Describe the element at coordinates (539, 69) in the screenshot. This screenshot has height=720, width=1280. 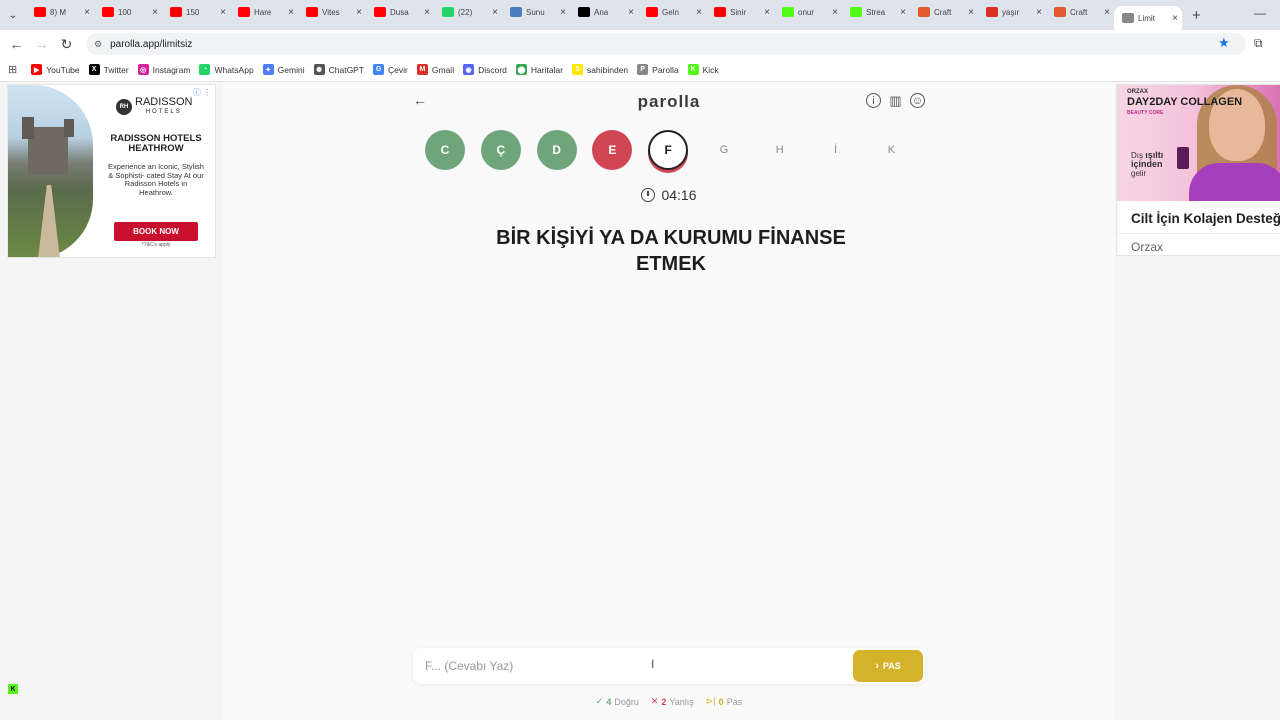
I see `bookmark-item: ⬤ Haritalar` at that location.